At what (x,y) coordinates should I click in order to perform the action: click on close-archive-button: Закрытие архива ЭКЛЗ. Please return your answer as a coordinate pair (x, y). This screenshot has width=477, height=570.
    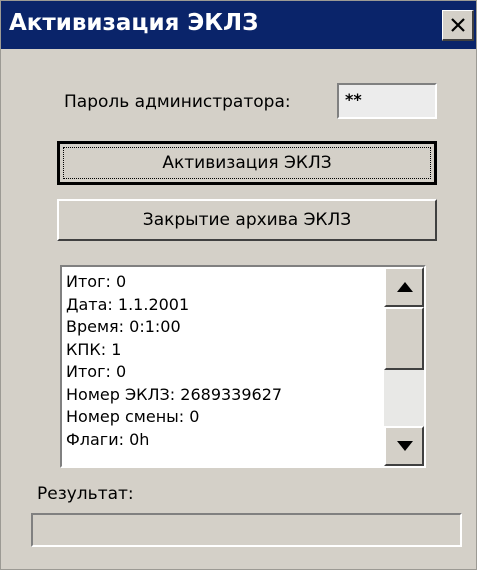
    Looking at the image, I should click on (247, 220).